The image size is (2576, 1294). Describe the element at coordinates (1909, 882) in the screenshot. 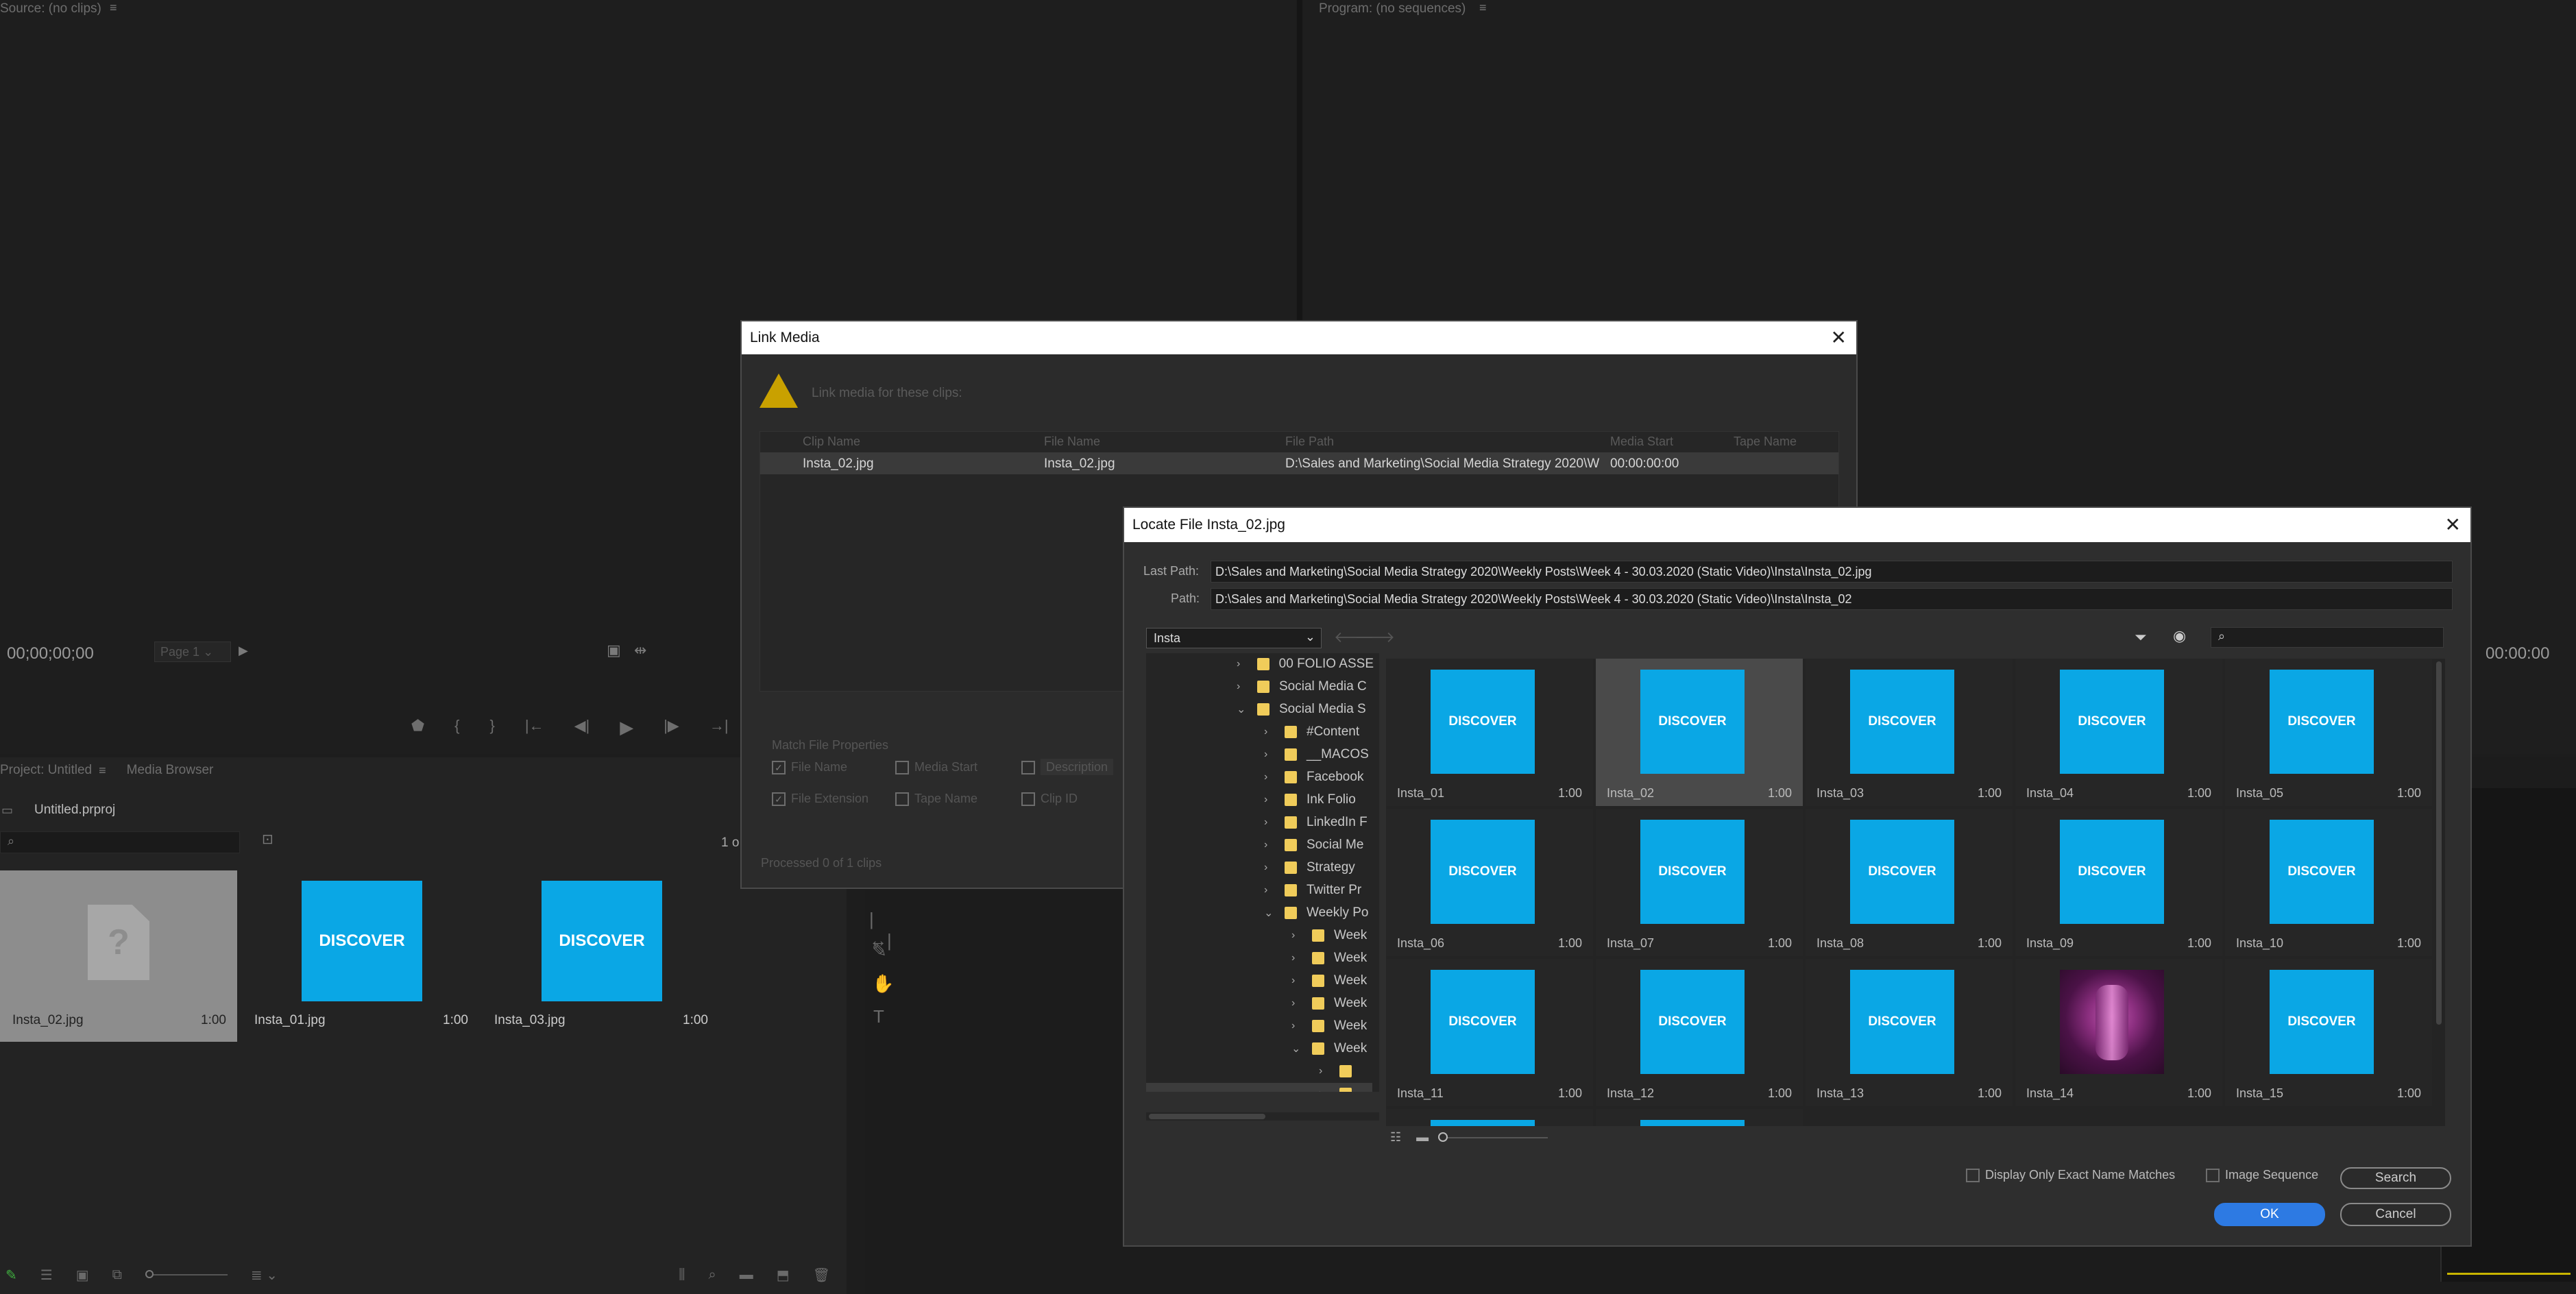

I see `file-thumbnail: DISCOVER Insta_08 1:00` at that location.